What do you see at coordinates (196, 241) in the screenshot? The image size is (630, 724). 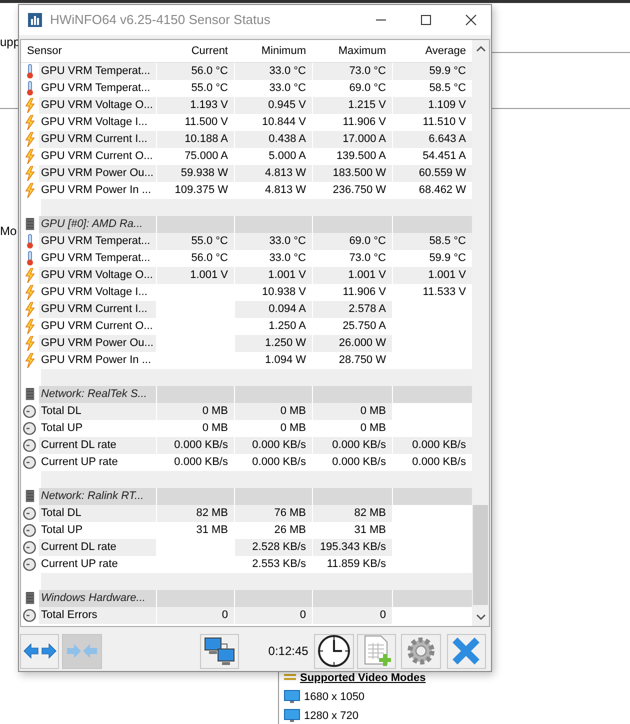 I see `value-cell: 55.0 °C` at bounding box center [196, 241].